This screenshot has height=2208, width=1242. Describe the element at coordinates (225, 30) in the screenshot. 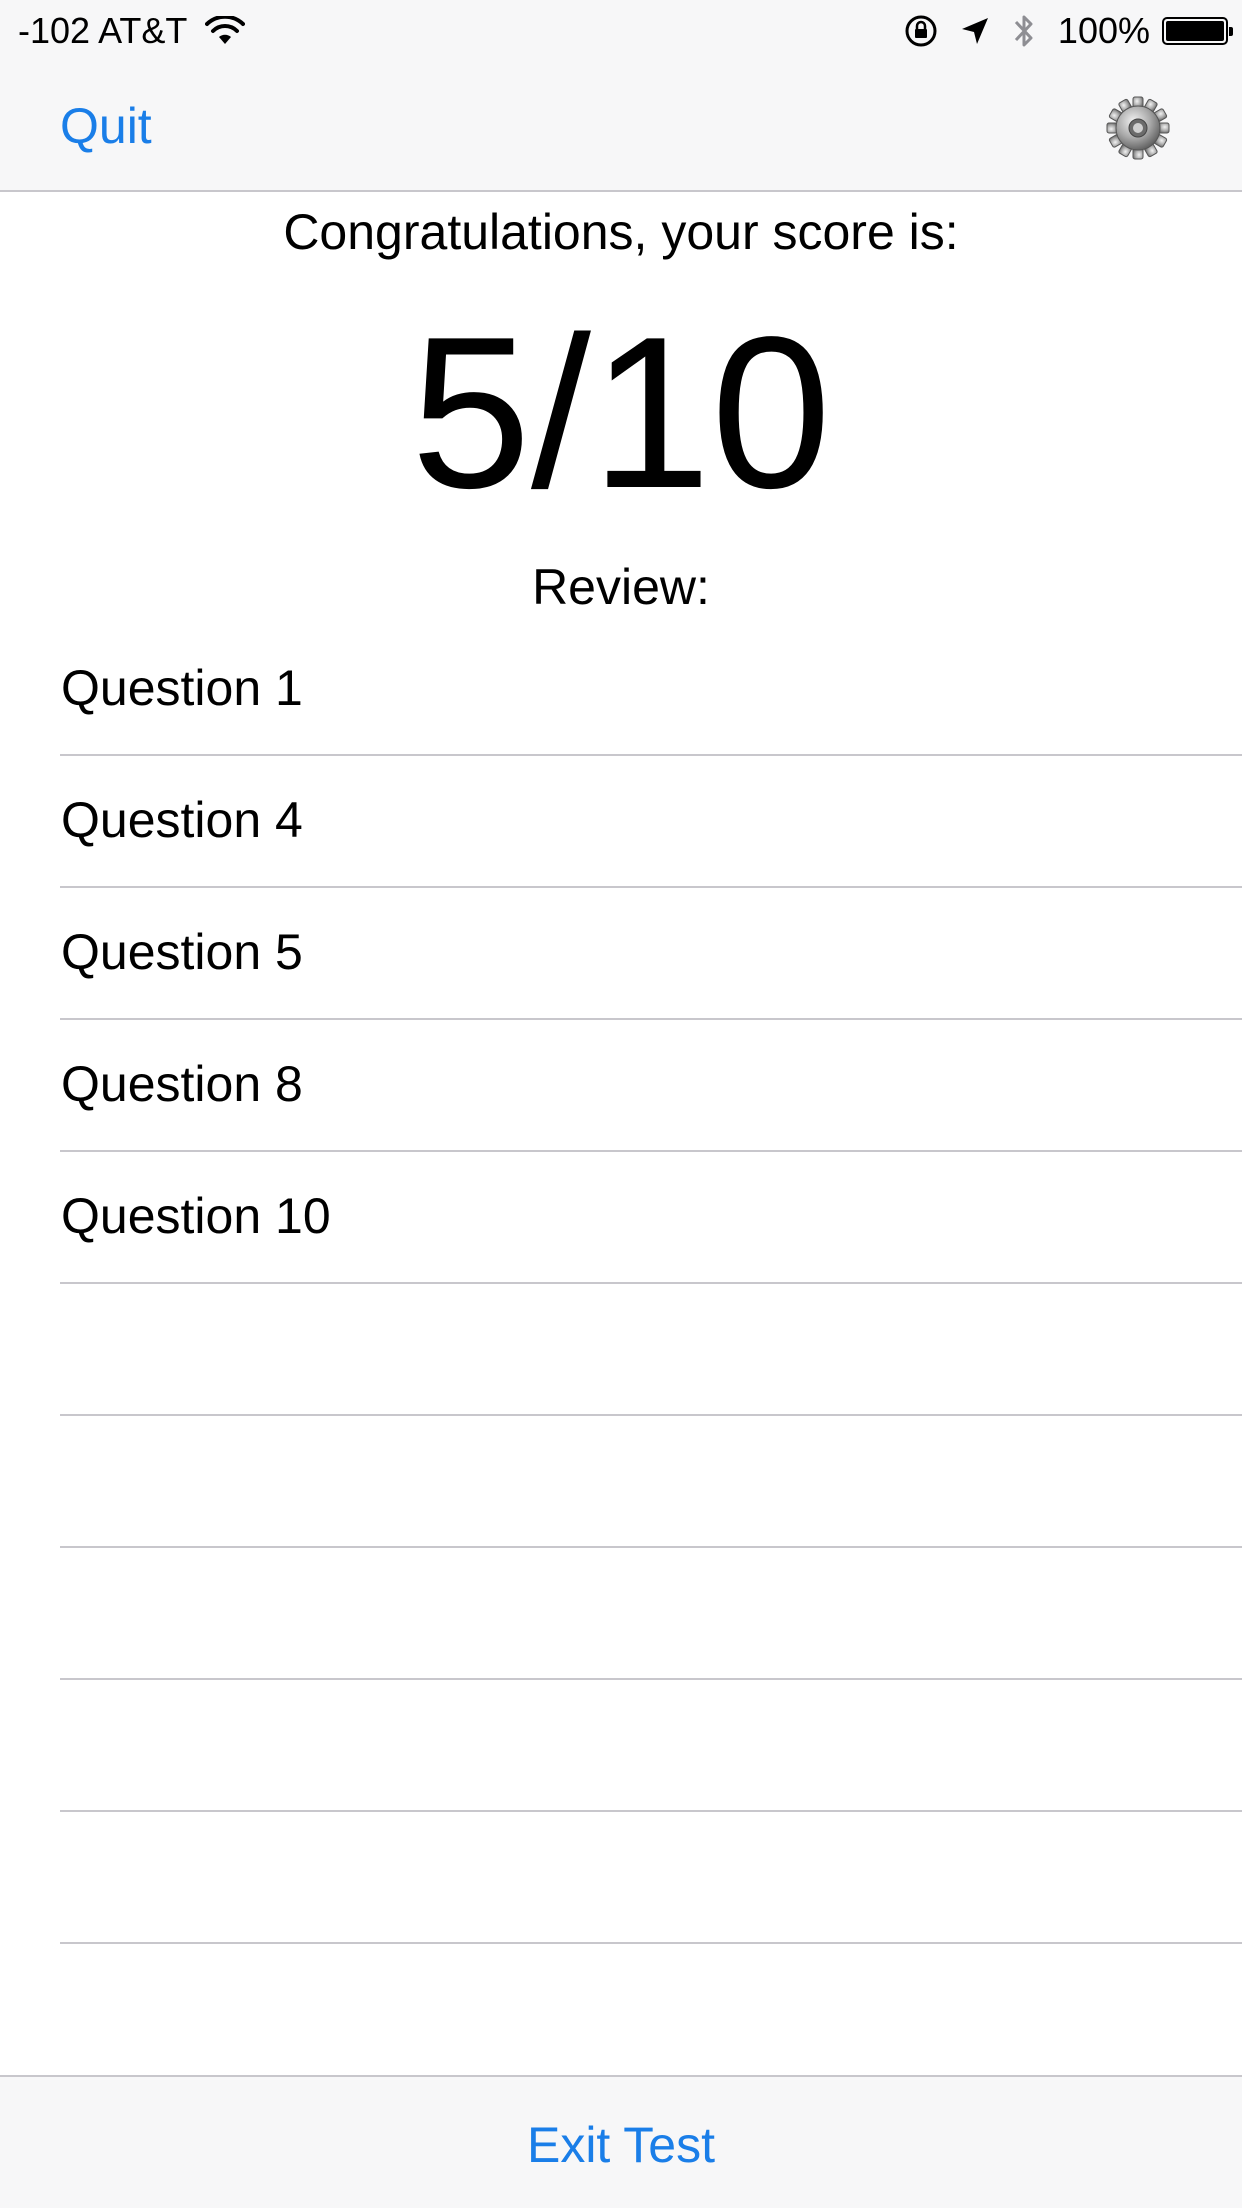

I see `wifi-icon` at that location.